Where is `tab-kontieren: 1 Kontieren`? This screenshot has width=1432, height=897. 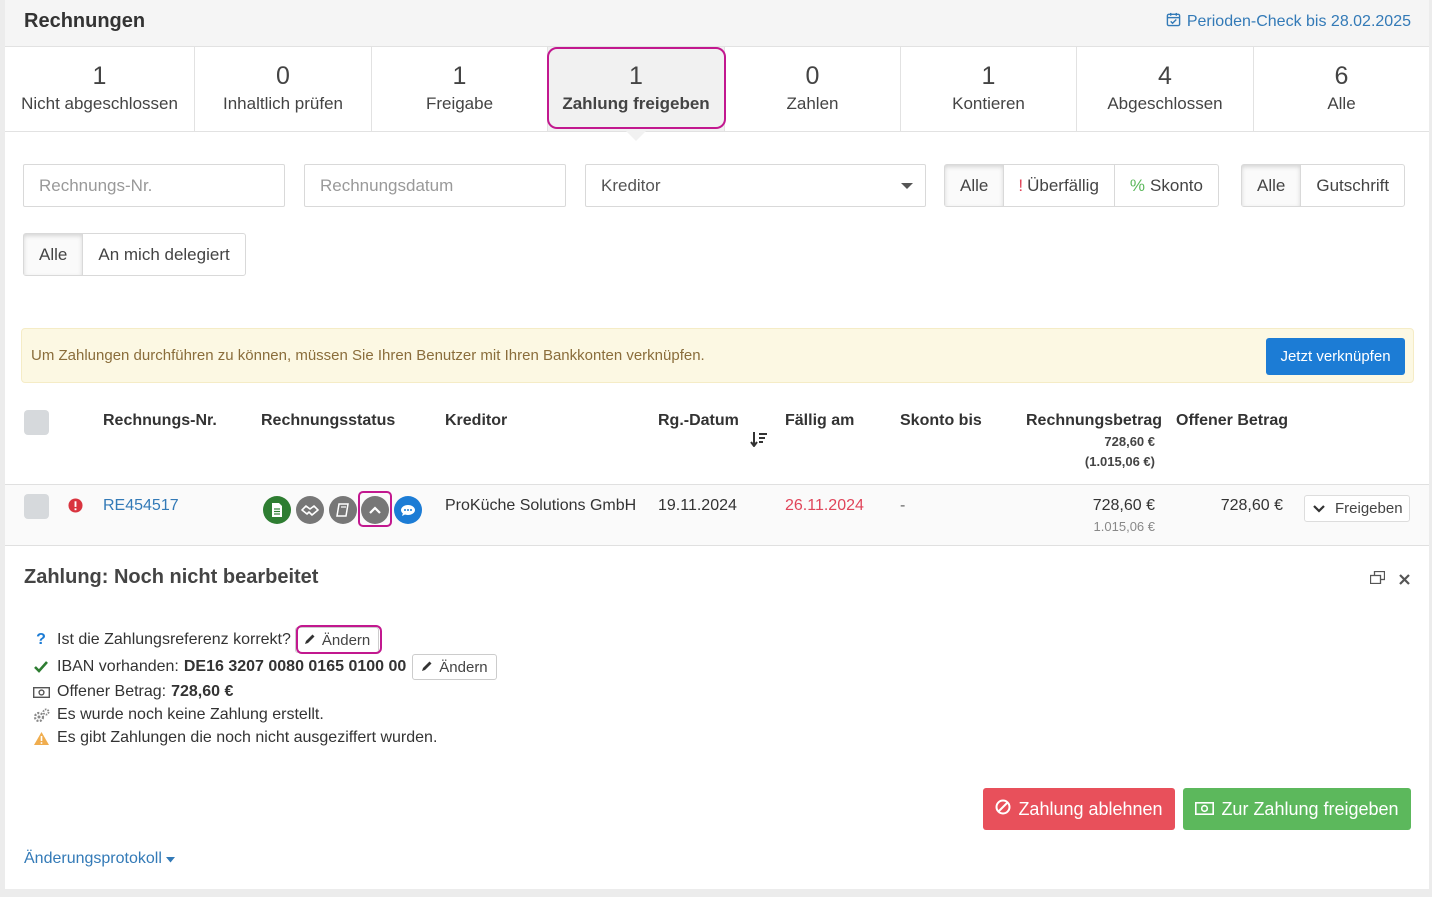 tab-kontieren: 1 Kontieren is located at coordinates (989, 89).